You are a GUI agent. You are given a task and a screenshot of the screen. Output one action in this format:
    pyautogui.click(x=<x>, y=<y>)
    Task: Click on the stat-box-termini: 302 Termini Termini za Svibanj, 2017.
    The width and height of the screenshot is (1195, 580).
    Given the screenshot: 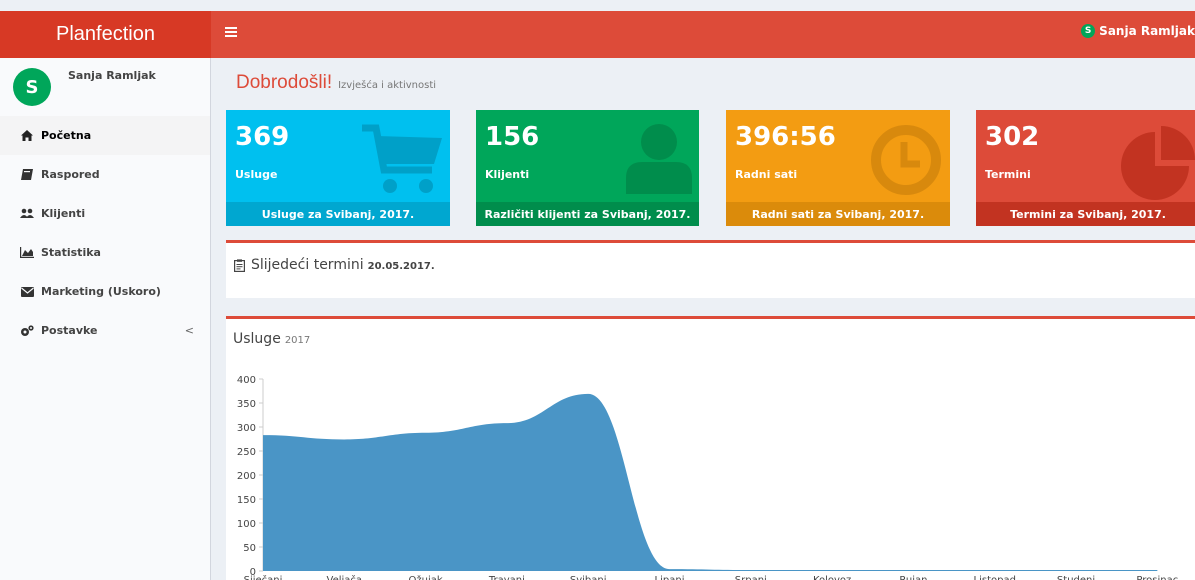 What is the action you would take?
    pyautogui.click(x=1085, y=168)
    